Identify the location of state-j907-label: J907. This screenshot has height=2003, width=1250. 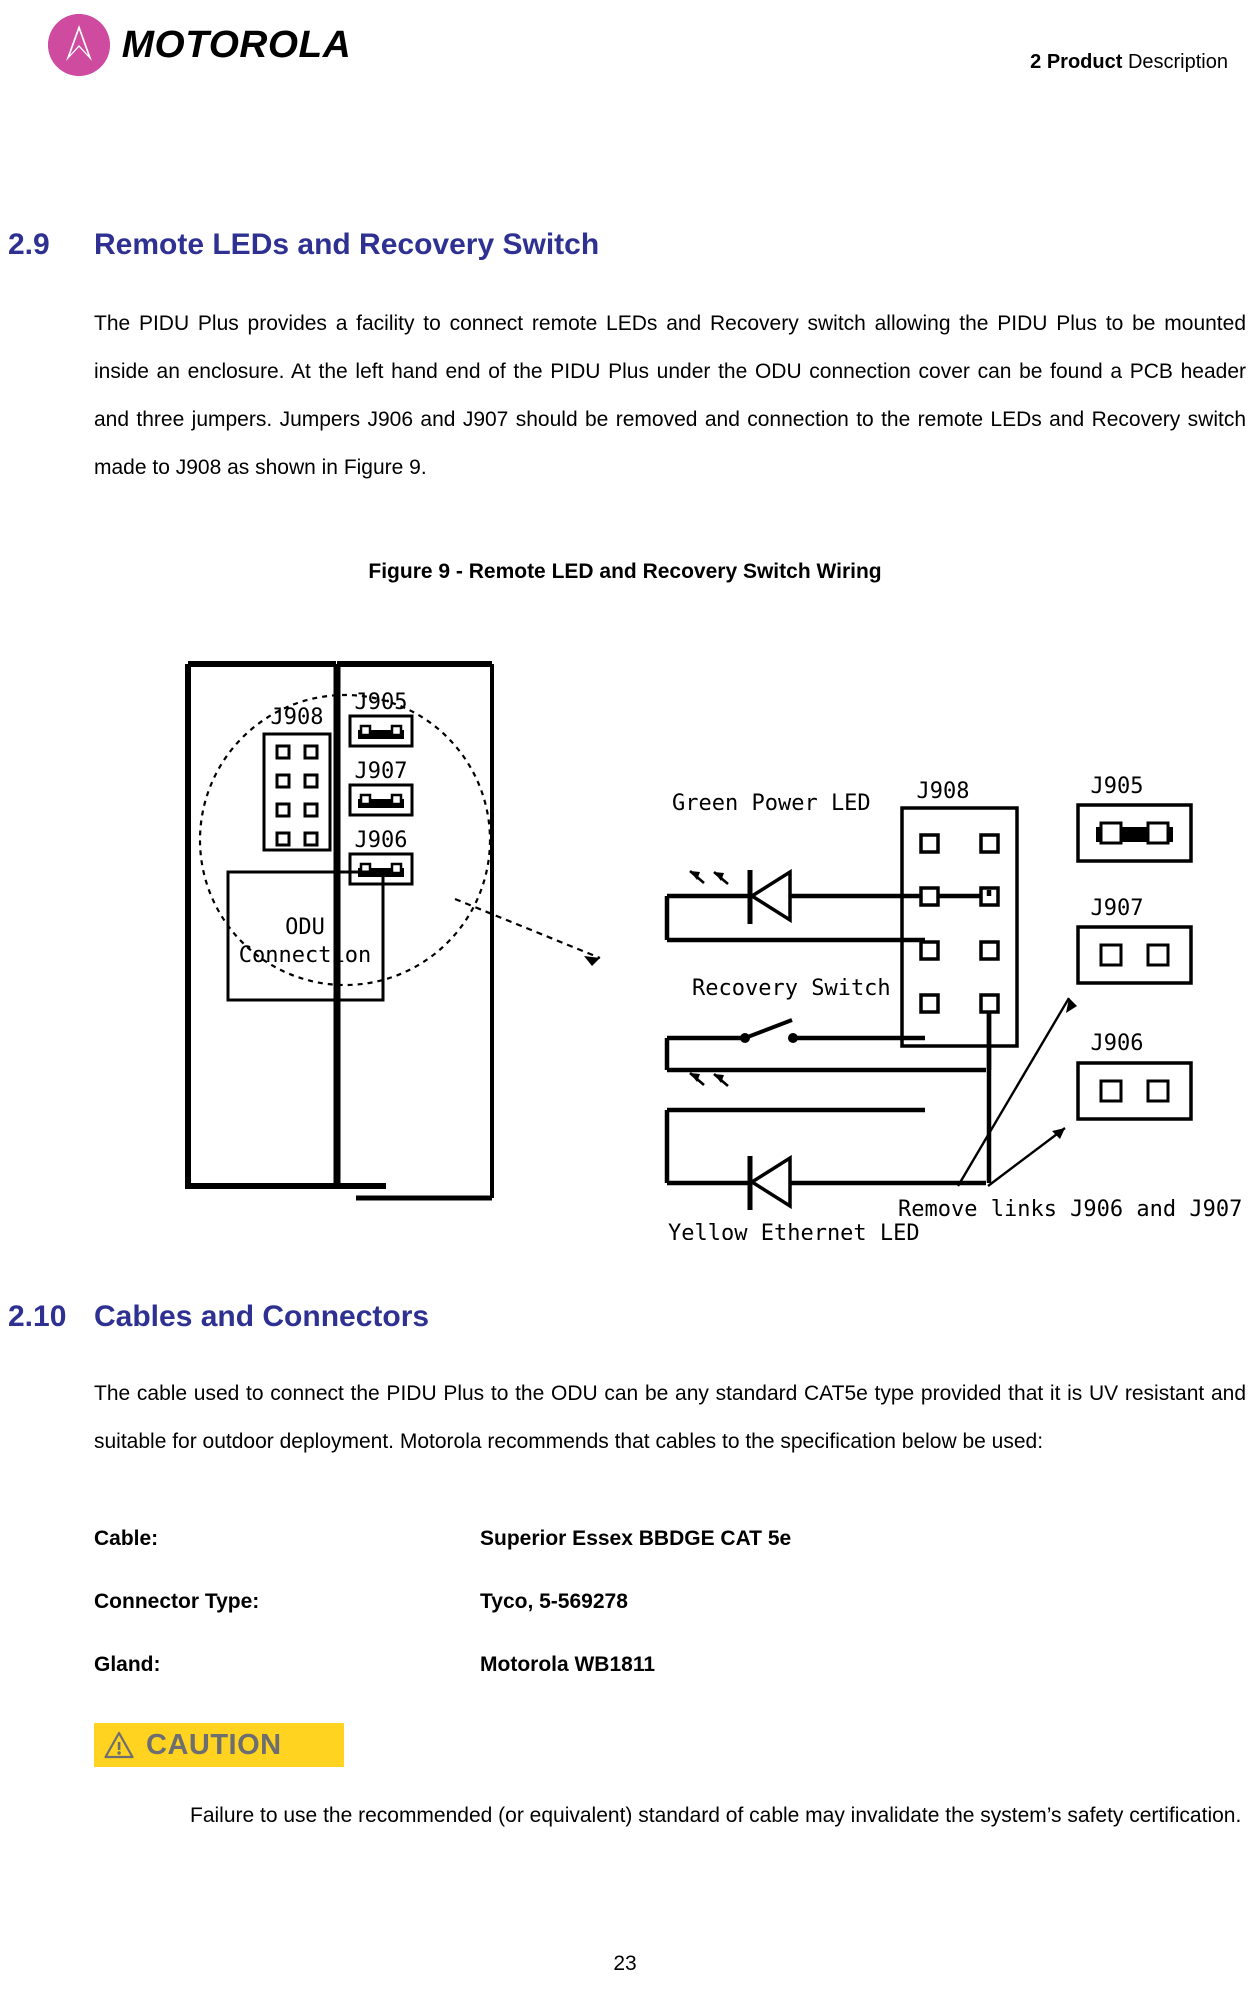
(1117, 908).